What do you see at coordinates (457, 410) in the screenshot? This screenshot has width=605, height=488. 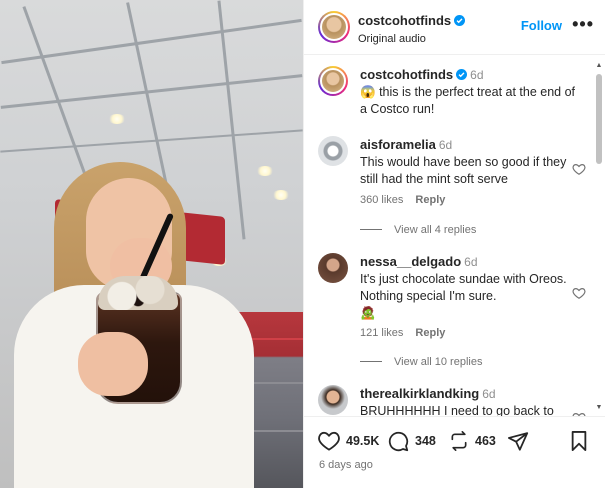 I see `comment-text: BRUHHHHHH I need to go back to` at bounding box center [457, 410].